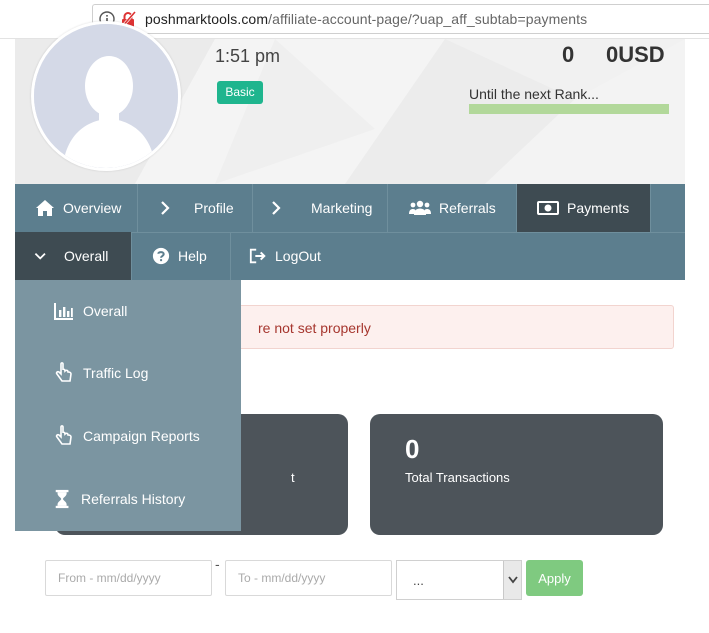  Describe the element at coordinates (286, 256) in the screenshot. I see `tab-logout: LogOut` at that location.